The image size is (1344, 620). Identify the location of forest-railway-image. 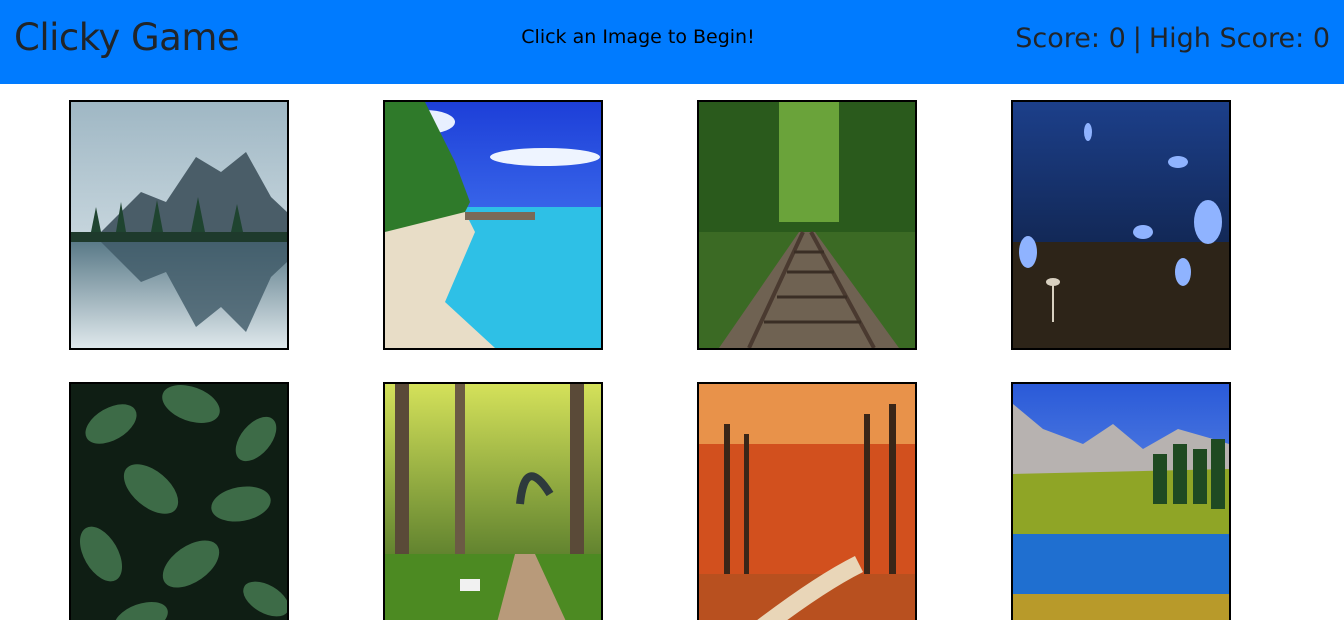
(807, 225).